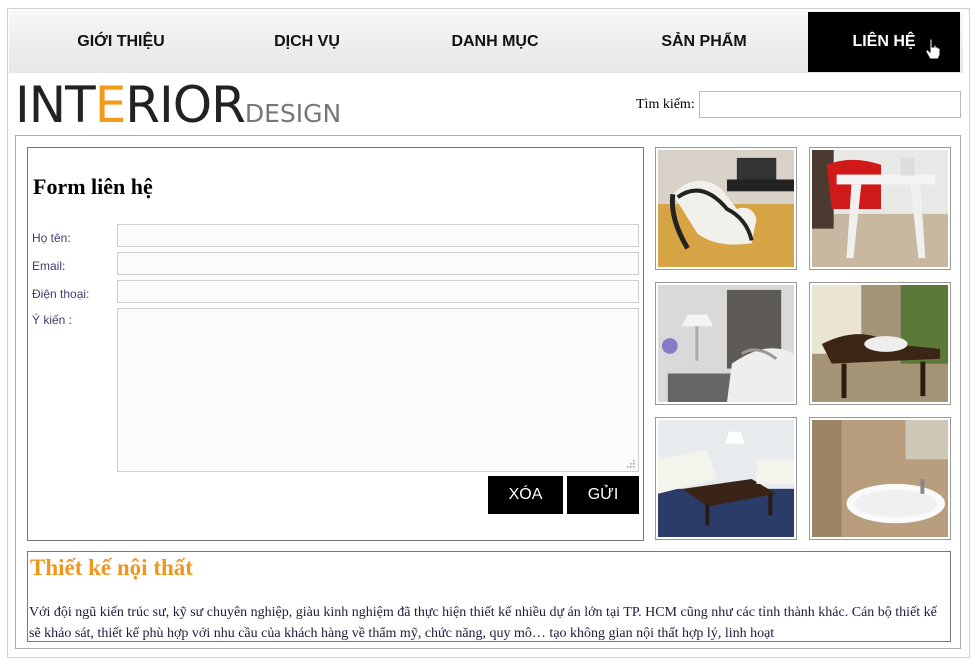 This screenshot has height=664, width=975. What do you see at coordinates (93, 186) in the screenshot?
I see `form-title: Form liên hệ` at bounding box center [93, 186].